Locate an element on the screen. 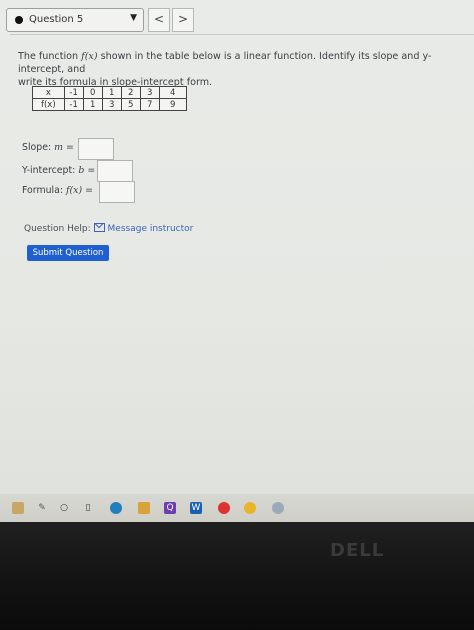 This screenshot has height=630, width=474. table-header-x: x is located at coordinates (48, 92).